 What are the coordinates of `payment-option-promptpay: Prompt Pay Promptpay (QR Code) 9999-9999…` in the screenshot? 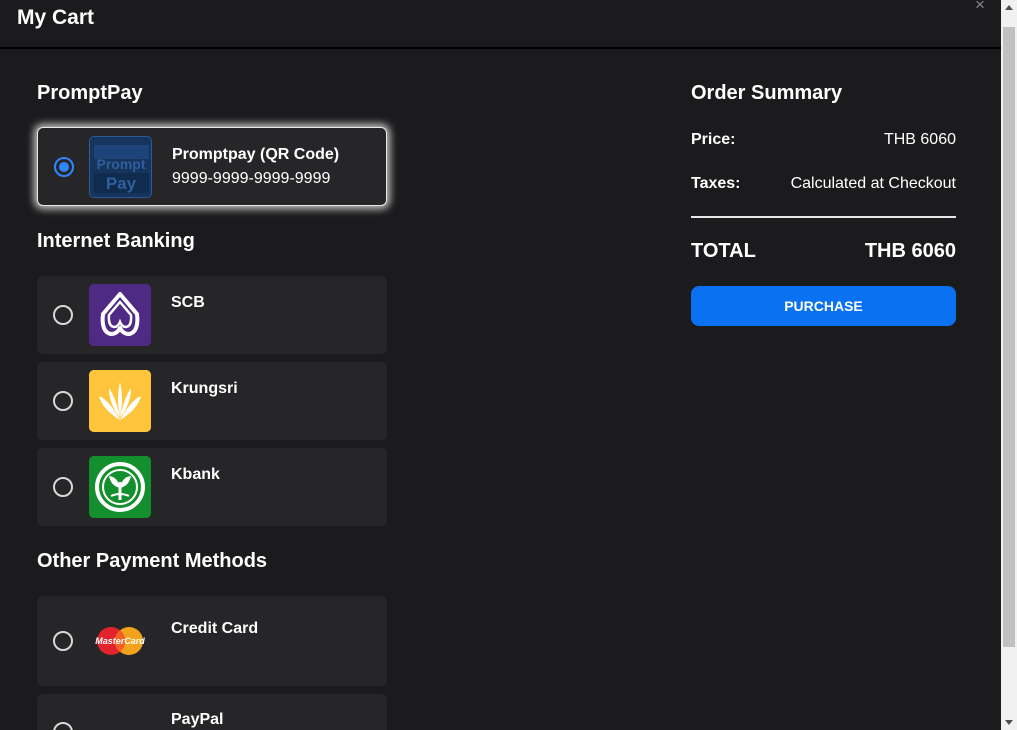 It's located at (212, 166).